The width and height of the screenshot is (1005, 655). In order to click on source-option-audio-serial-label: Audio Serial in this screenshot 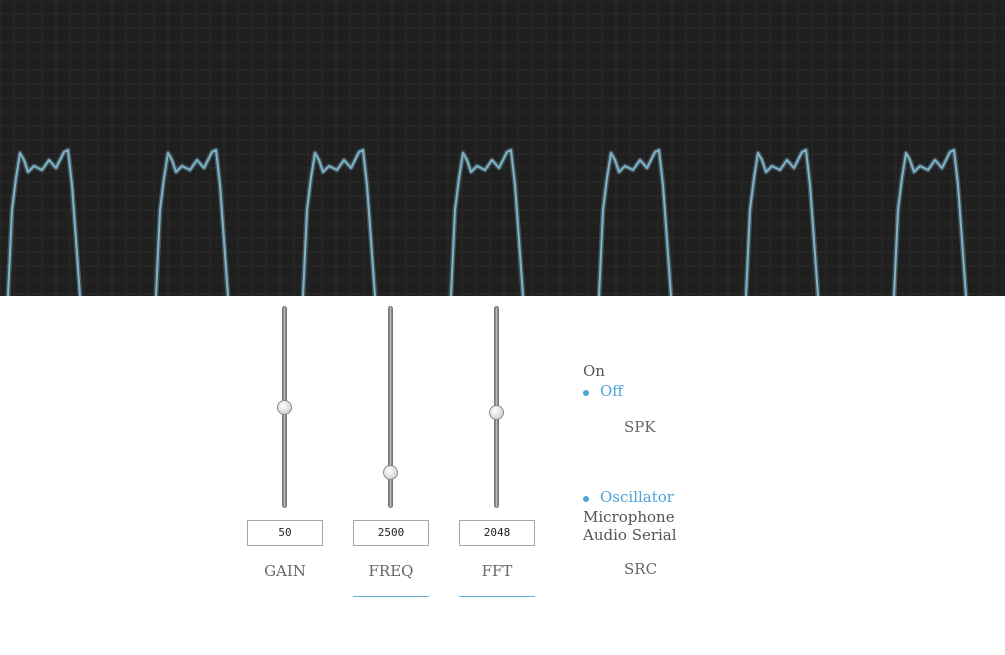, I will do `click(630, 535)`.